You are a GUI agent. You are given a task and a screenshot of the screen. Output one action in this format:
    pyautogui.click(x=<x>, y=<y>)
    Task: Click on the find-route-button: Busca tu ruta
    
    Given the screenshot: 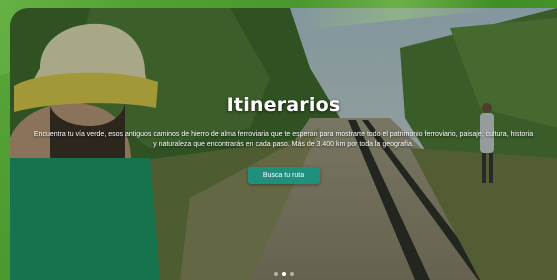 What is the action you would take?
    pyautogui.click(x=283, y=175)
    